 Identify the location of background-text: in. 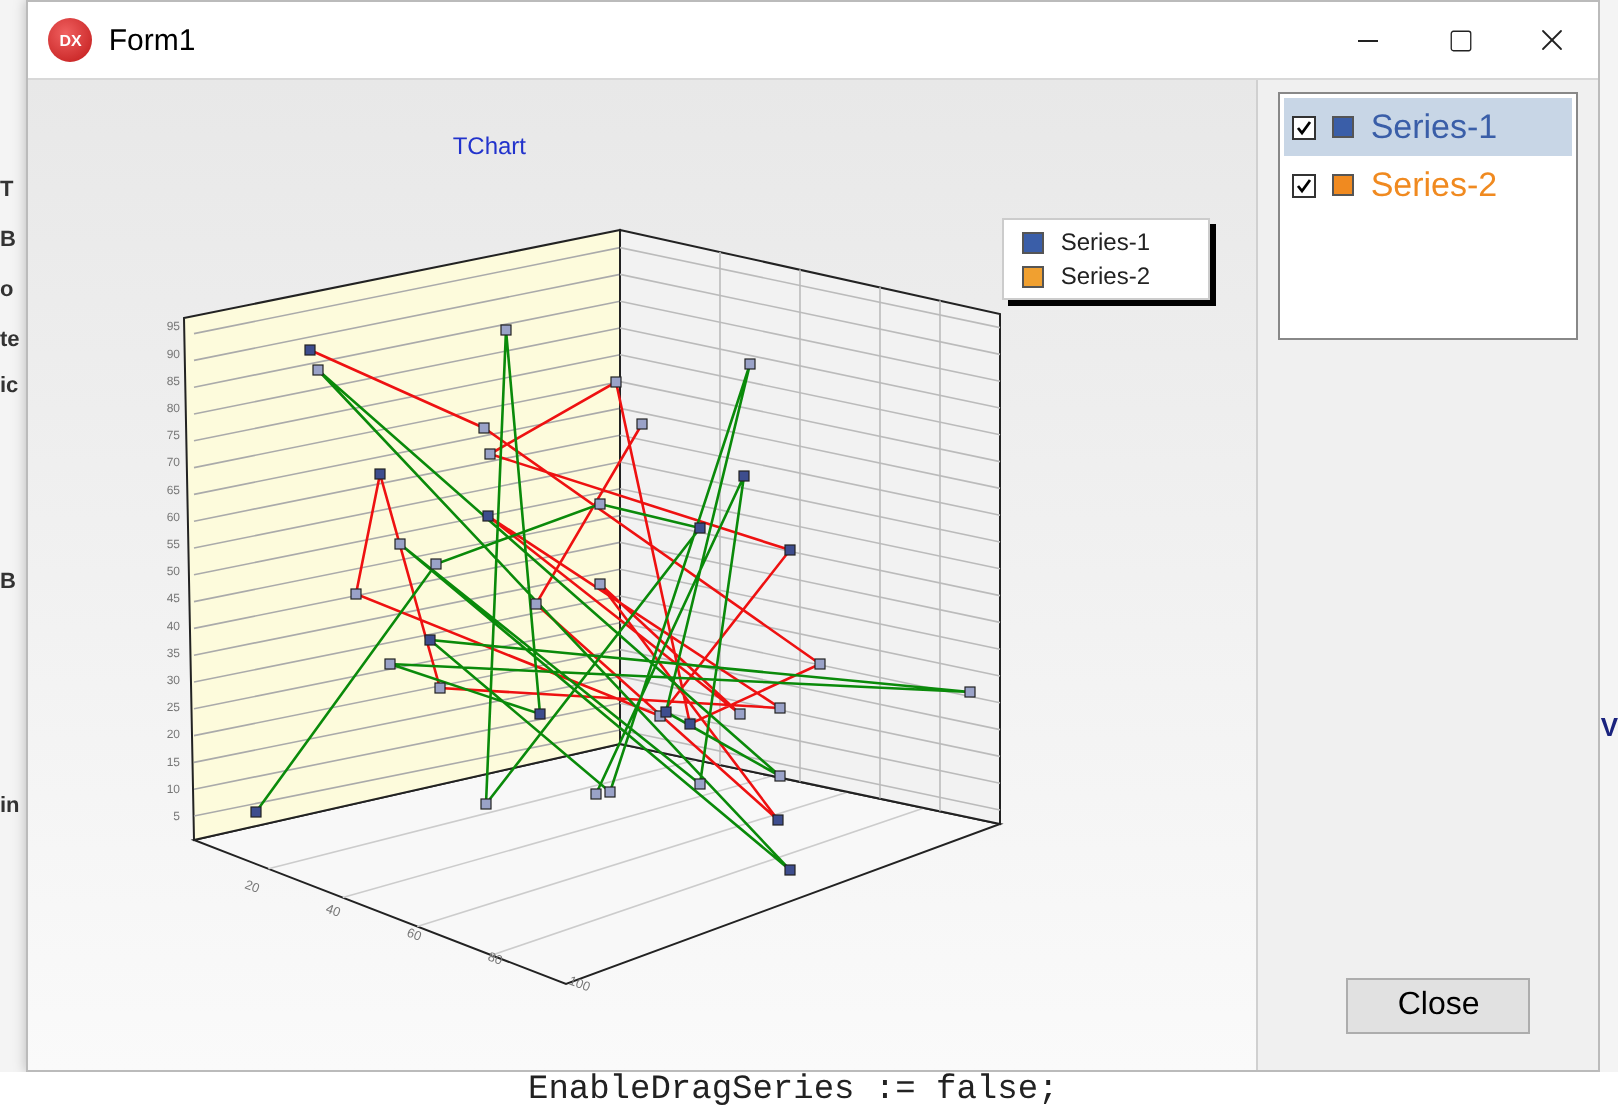
(11, 806).